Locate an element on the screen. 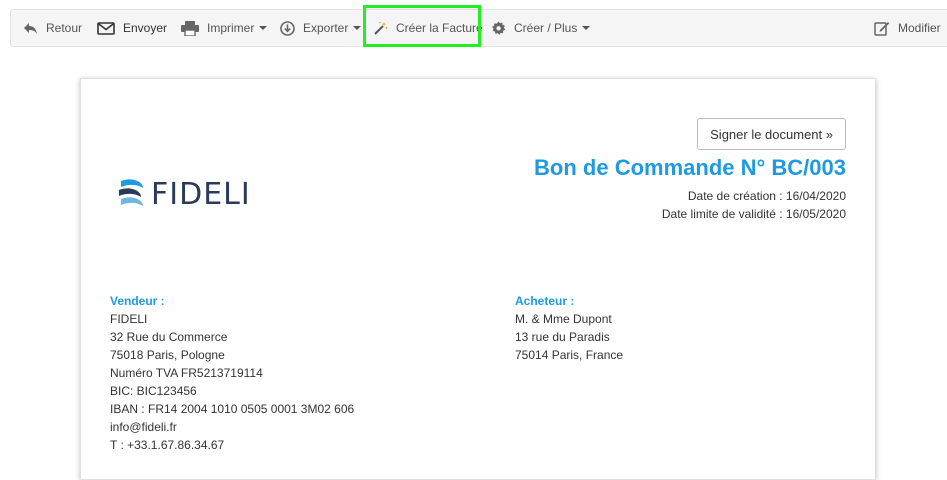 This screenshot has height=480, width=947. gear-icon is located at coordinates (499, 28).